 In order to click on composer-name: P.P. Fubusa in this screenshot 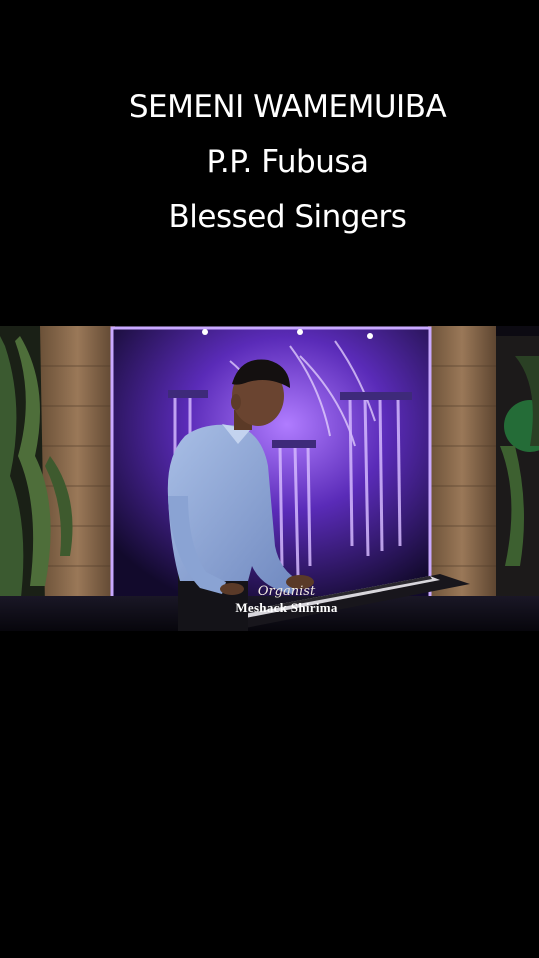, I will do `click(287, 162)`.